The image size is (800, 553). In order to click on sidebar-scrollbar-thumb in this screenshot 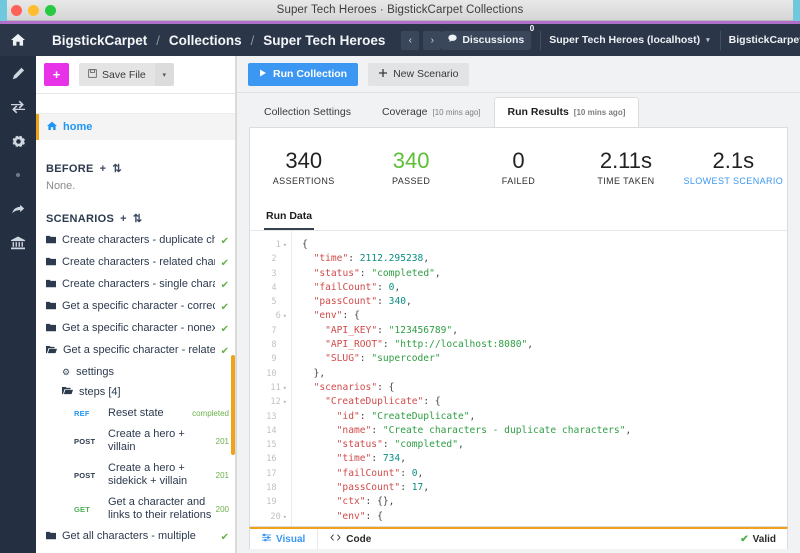, I will do `click(233, 405)`.